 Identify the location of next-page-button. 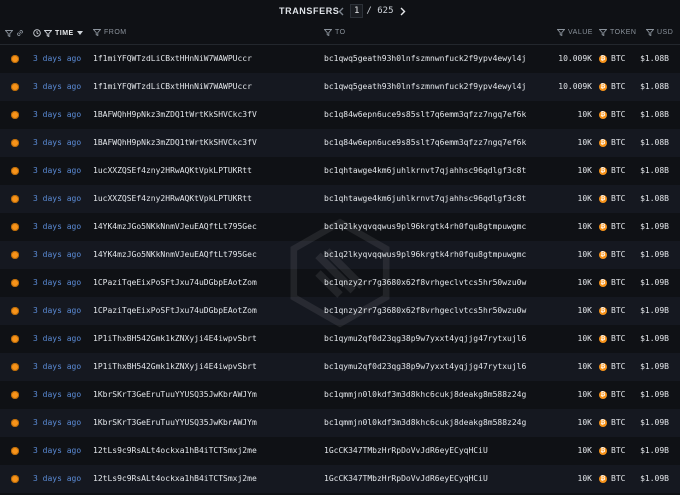
(403, 11).